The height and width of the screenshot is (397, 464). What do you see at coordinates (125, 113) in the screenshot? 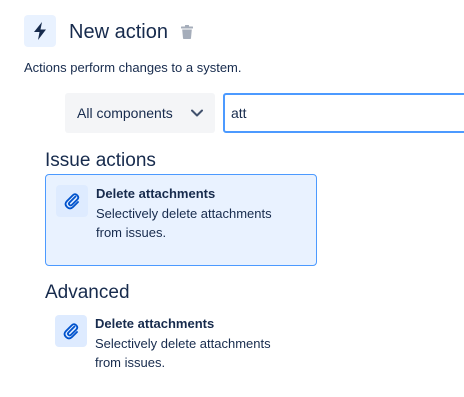
I see `component-select-value: All components` at bounding box center [125, 113].